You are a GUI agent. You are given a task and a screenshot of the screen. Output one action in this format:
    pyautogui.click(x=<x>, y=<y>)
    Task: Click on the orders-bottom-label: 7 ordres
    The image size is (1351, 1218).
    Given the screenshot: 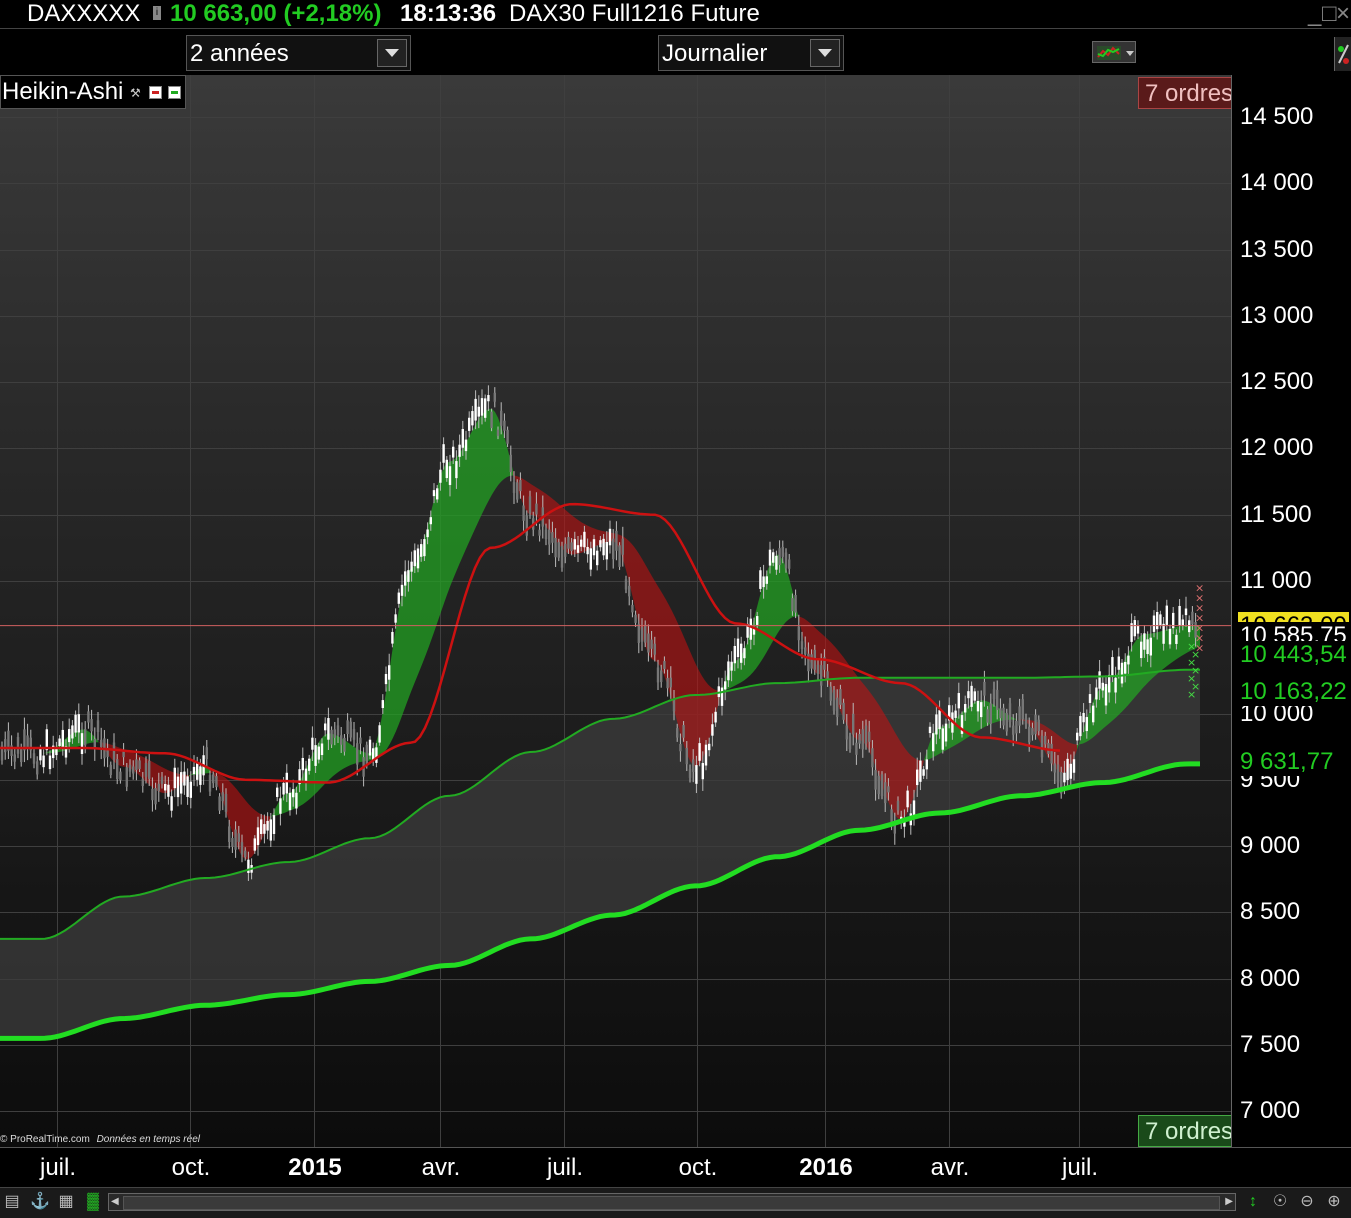 What is the action you would take?
    pyautogui.click(x=1189, y=1131)
    